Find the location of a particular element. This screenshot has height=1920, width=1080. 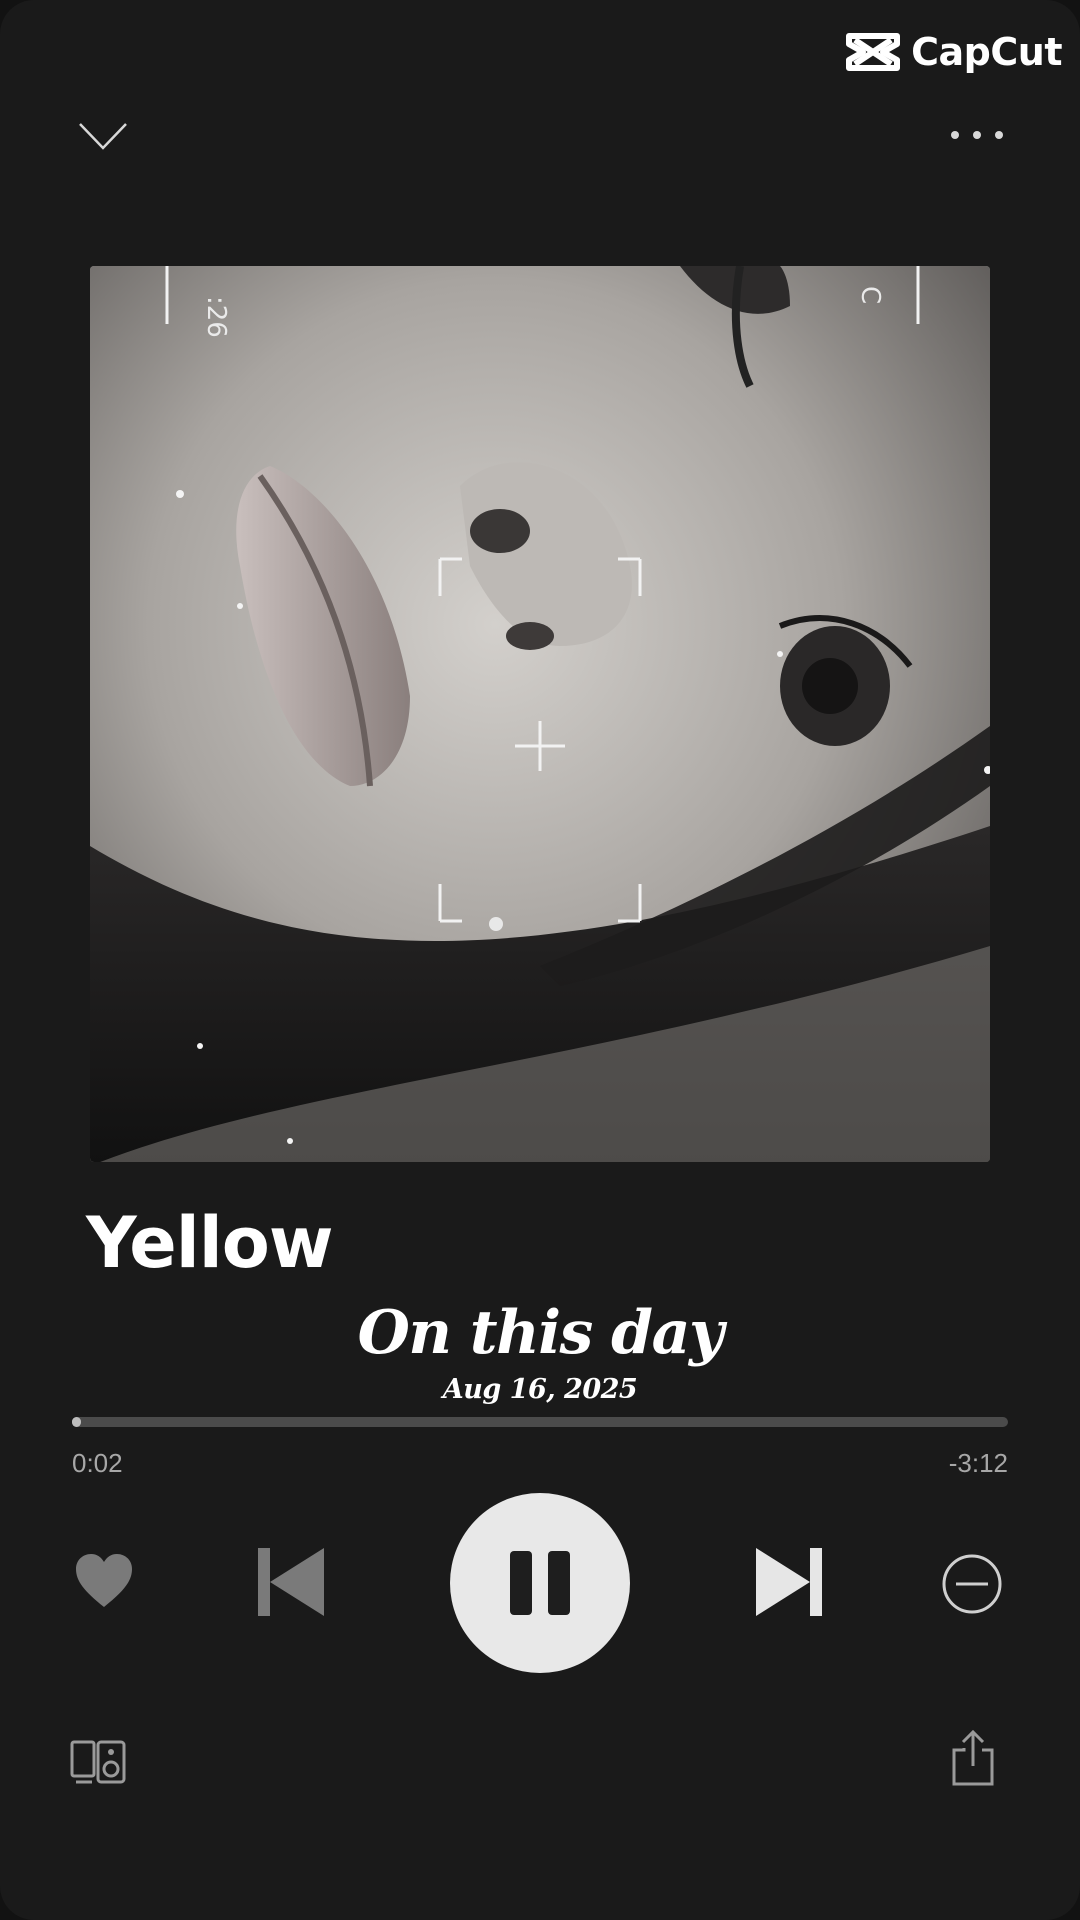

elapsed-time: 0:02 is located at coordinates (97, 1463).